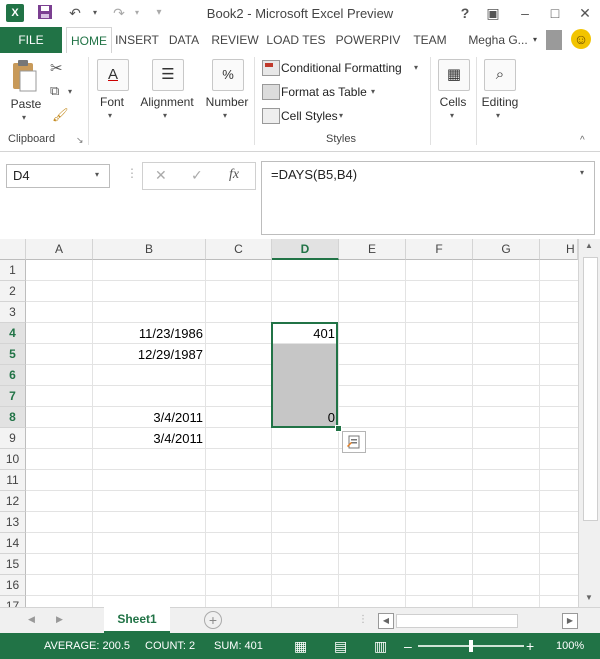 This screenshot has height=659, width=600. What do you see at coordinates (112, 102) in the screenshot?
I see `font-button: Font` at bounding box center [112, 102].